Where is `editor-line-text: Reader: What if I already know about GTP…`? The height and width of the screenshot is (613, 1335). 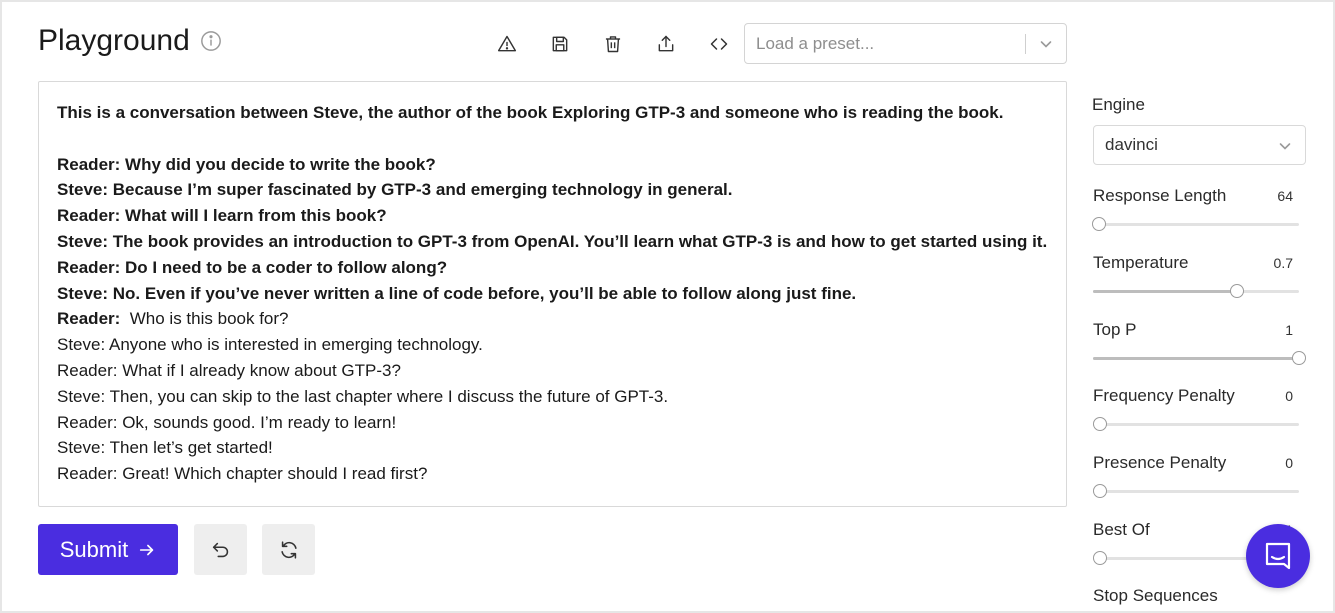 editor-line-text: Reader: What if I already know about GTP… is located at coordinates (229, 370).